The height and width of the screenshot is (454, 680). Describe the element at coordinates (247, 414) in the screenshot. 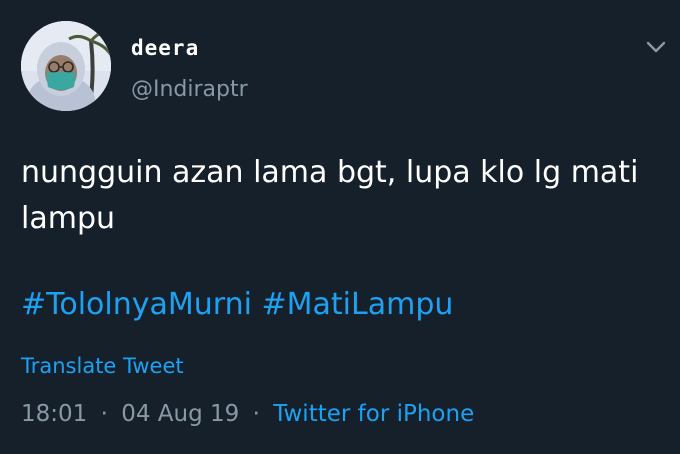

I see `tweet-meta: 18:01 · 04 Aug 19 · Twitter for iPhone` at that location.